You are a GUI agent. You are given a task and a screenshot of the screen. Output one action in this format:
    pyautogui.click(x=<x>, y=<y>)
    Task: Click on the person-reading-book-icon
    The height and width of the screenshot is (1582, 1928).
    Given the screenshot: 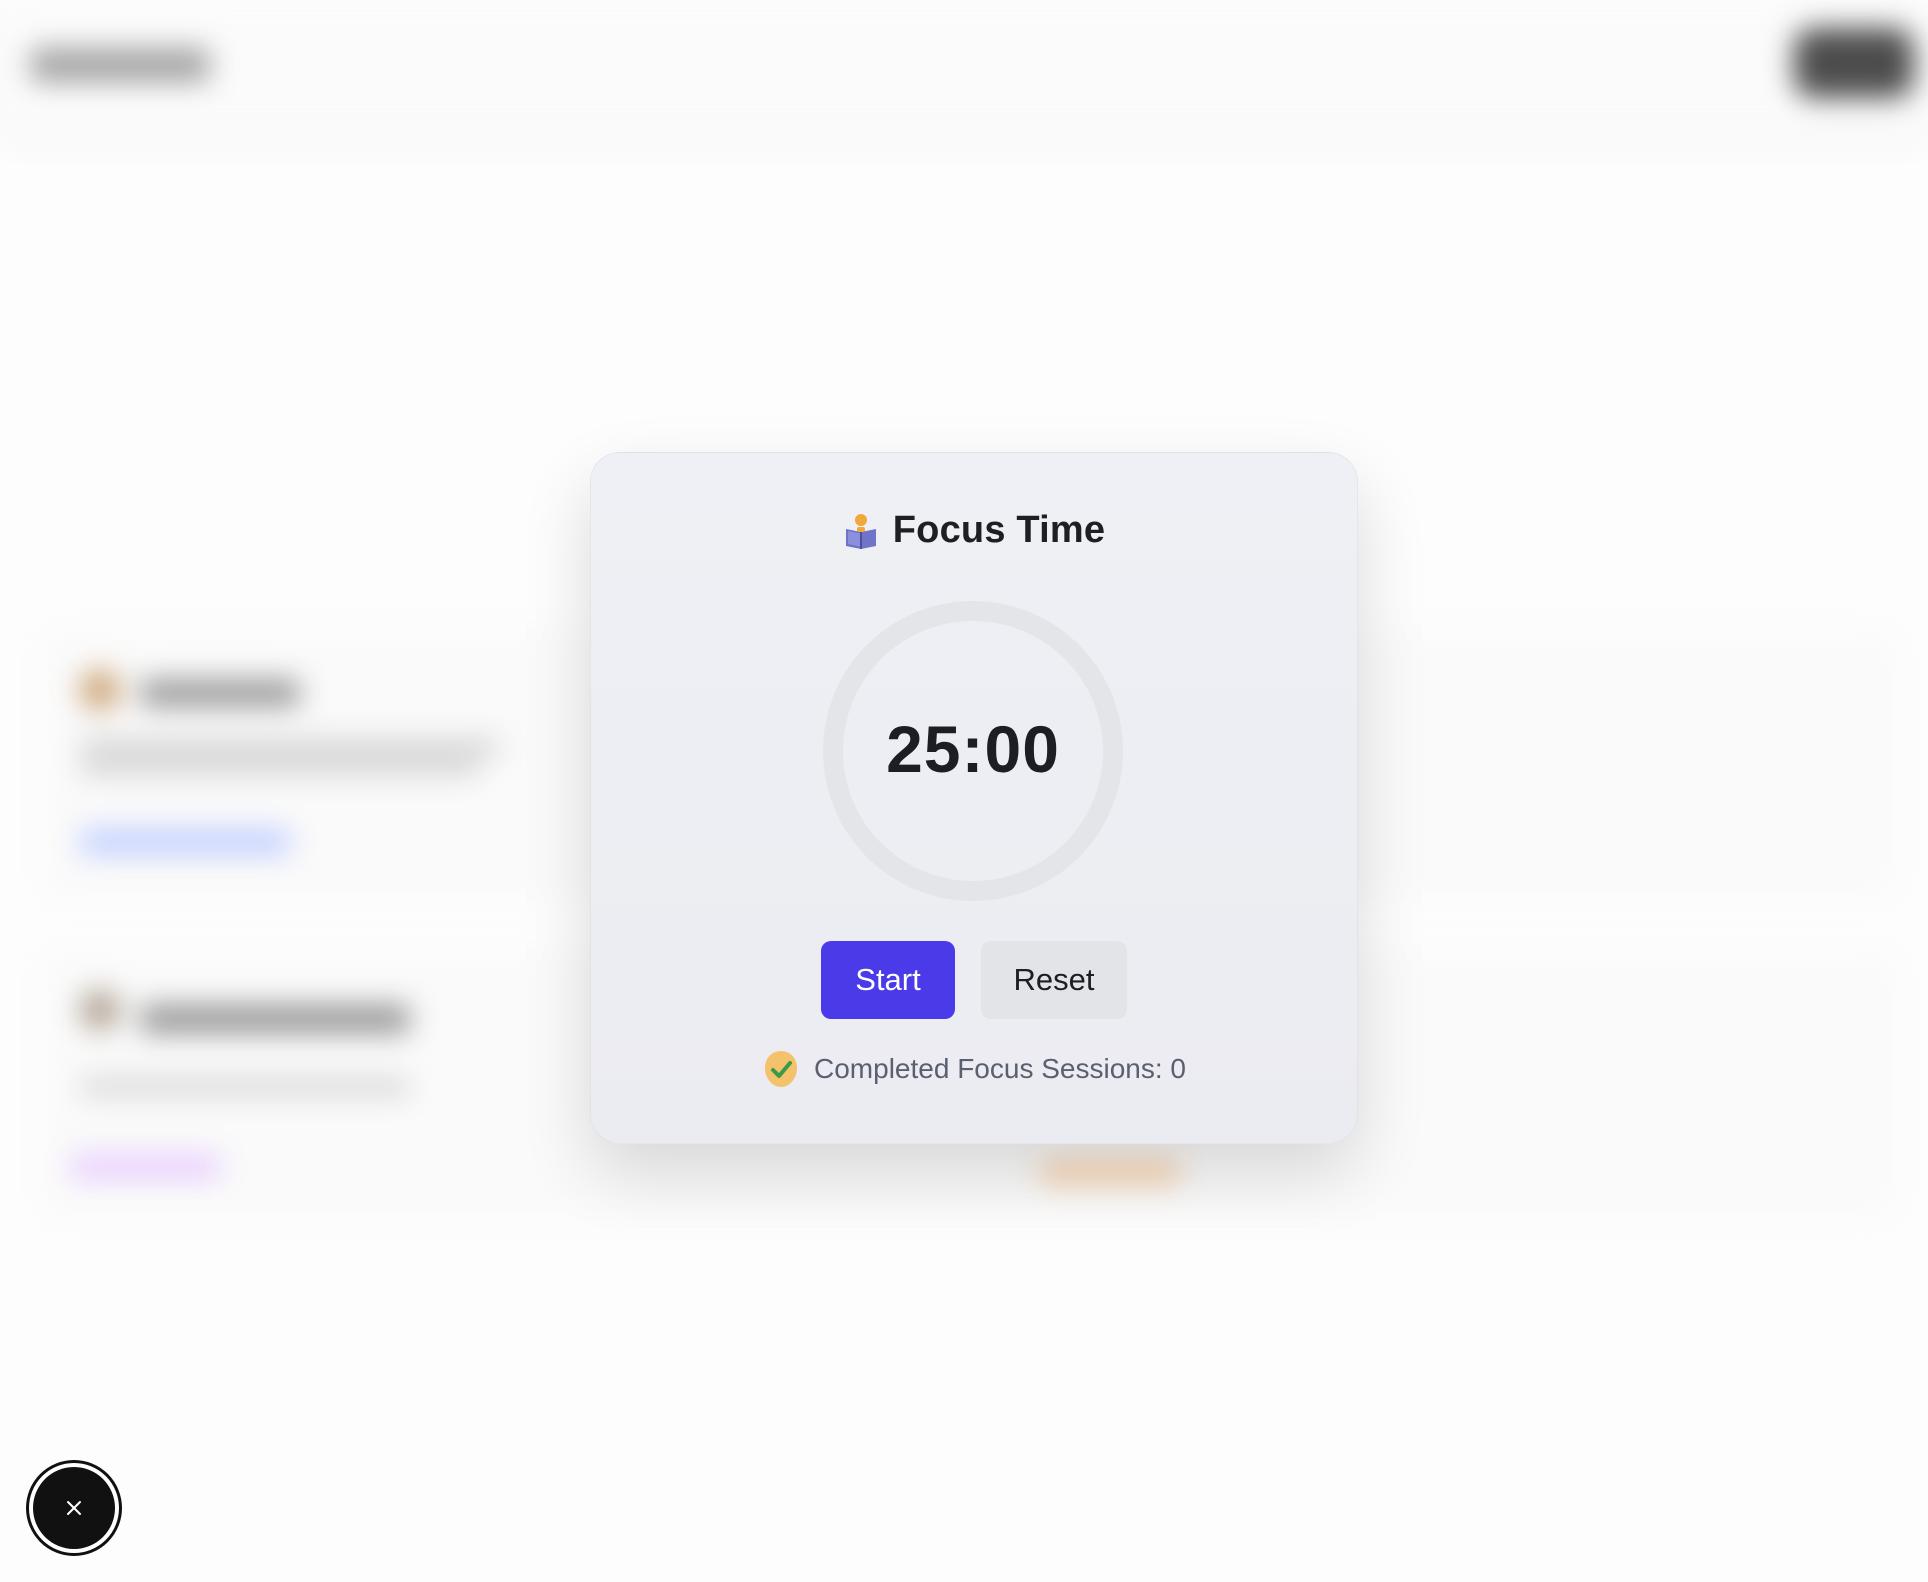 What is the action you would take?
    pyautogui.click(x=861, y=531)
    